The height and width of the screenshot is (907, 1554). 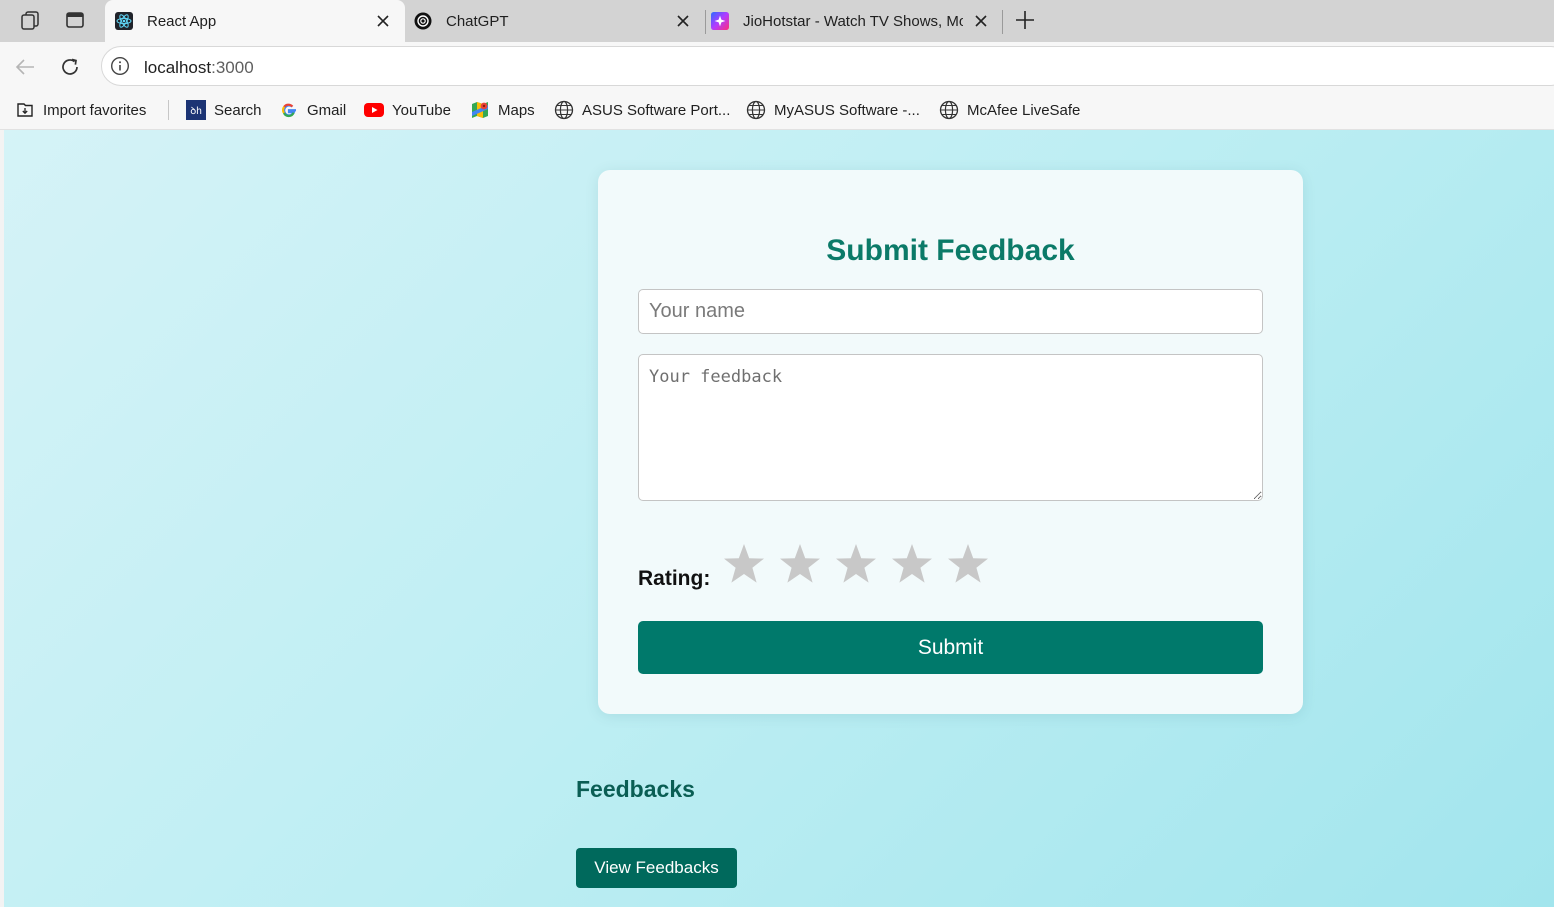 I want to click on refresh-icon, so click(x=70, y=67).